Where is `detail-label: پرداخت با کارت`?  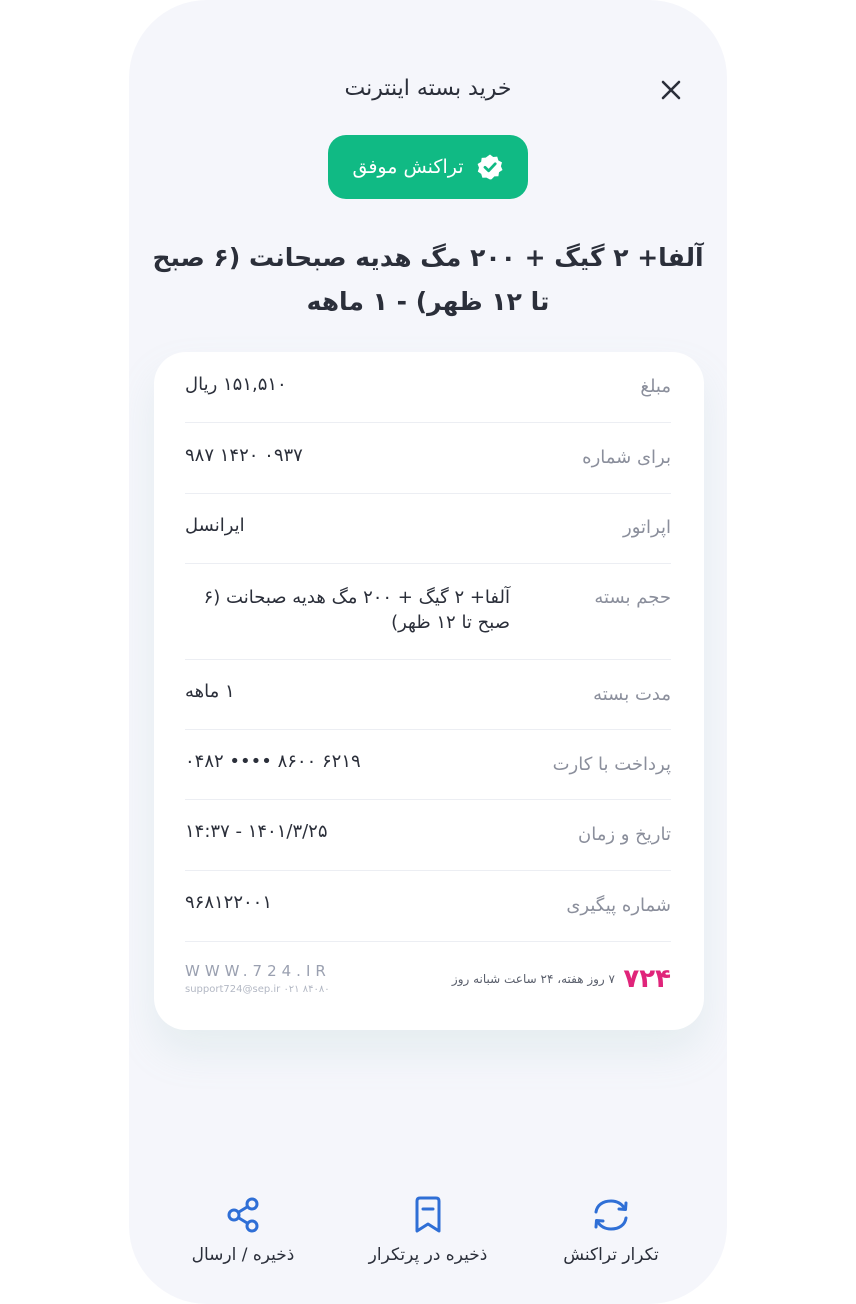
detail-label: پرداخت با کارت is located at coordinates (611, 764).